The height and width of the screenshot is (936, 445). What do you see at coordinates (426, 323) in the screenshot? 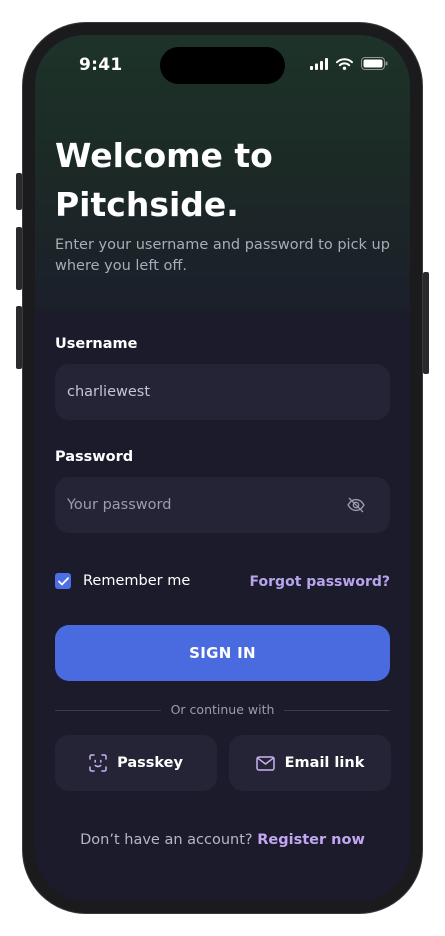
I see `power-button` at bounding box center [426, 323].